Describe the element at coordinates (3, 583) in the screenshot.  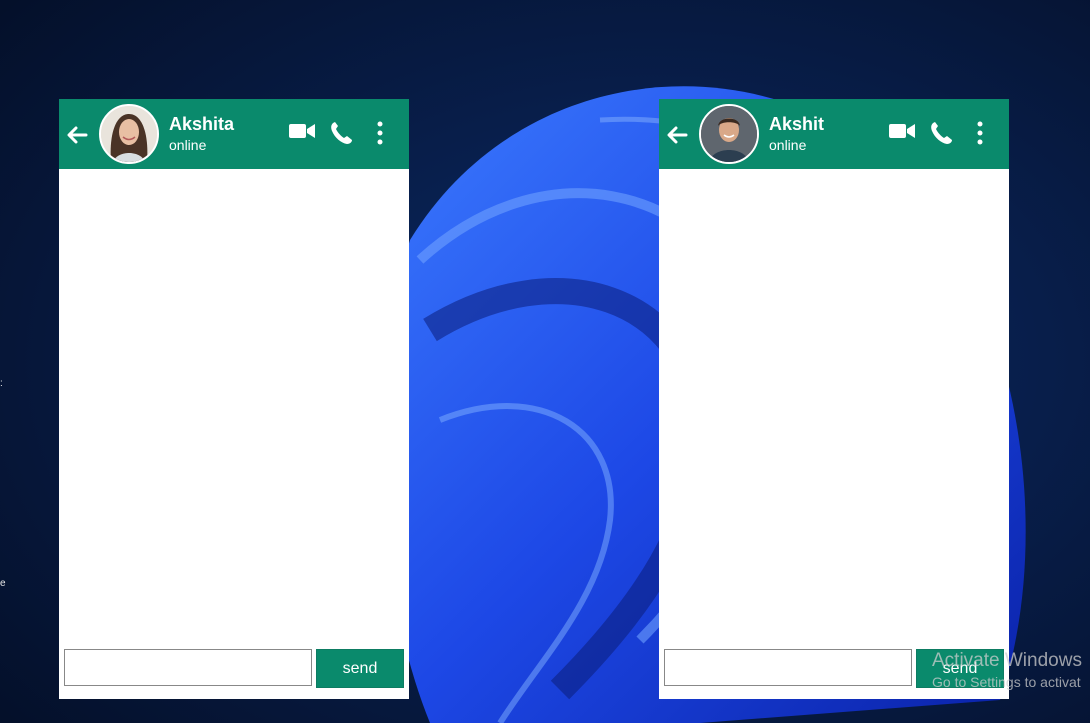
I see `desktop-edge-glyph: e` at that location.